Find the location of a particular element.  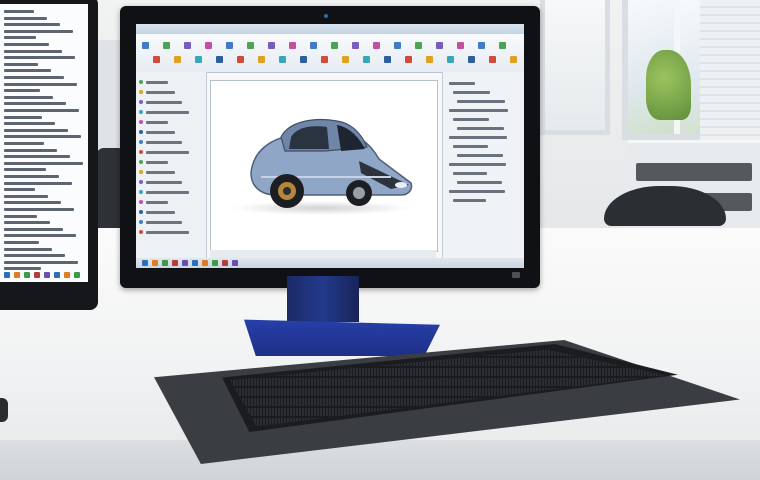

monitor-stand-neck is located at coordinates (323, 299).